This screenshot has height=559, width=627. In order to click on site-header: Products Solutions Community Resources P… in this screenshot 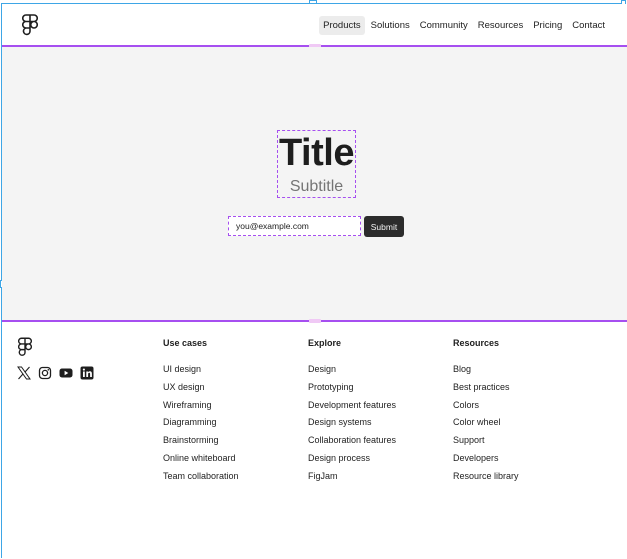, I will do `click(314, 24)`.